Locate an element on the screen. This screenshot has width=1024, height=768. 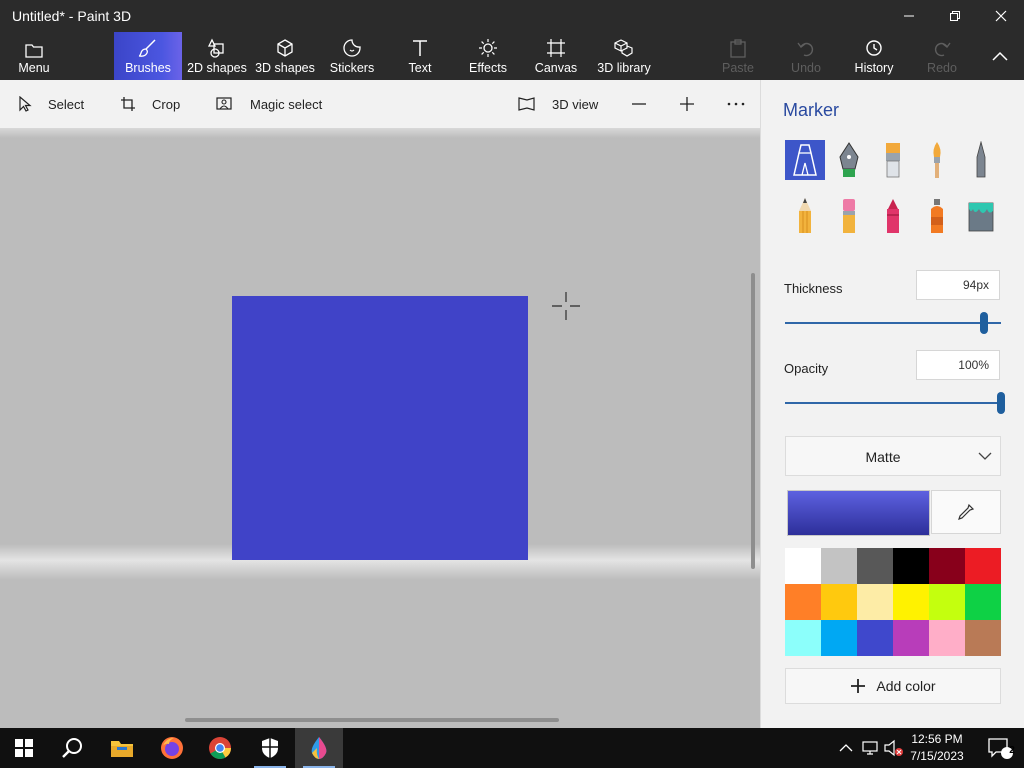
history-button: History is located at coordinates (874, 56).